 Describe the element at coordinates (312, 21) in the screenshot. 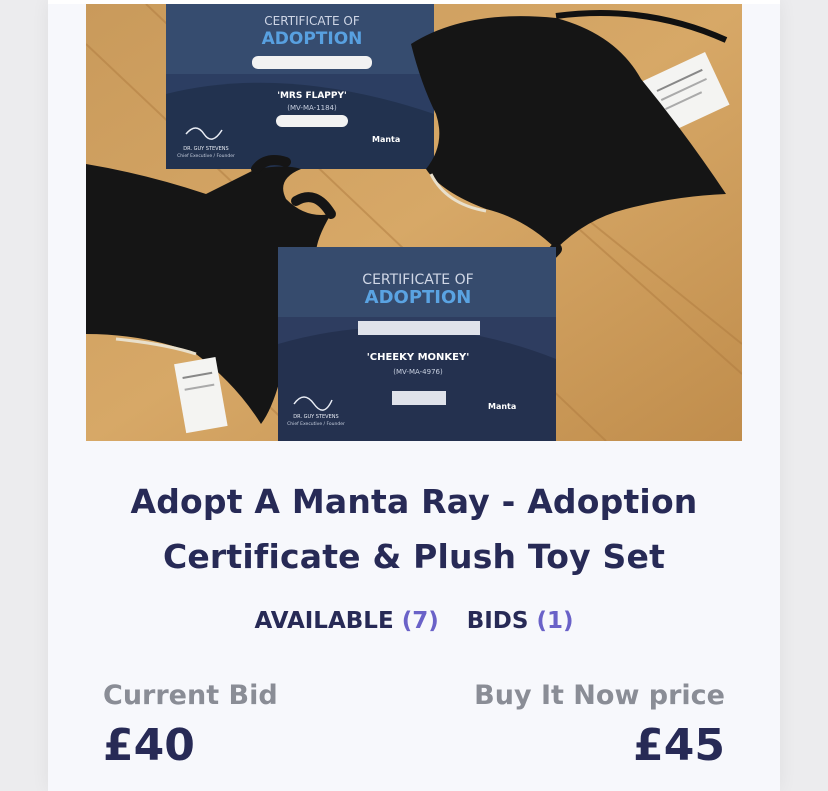

I see `cert1-heading: CERTIFICATE OF` at that location.